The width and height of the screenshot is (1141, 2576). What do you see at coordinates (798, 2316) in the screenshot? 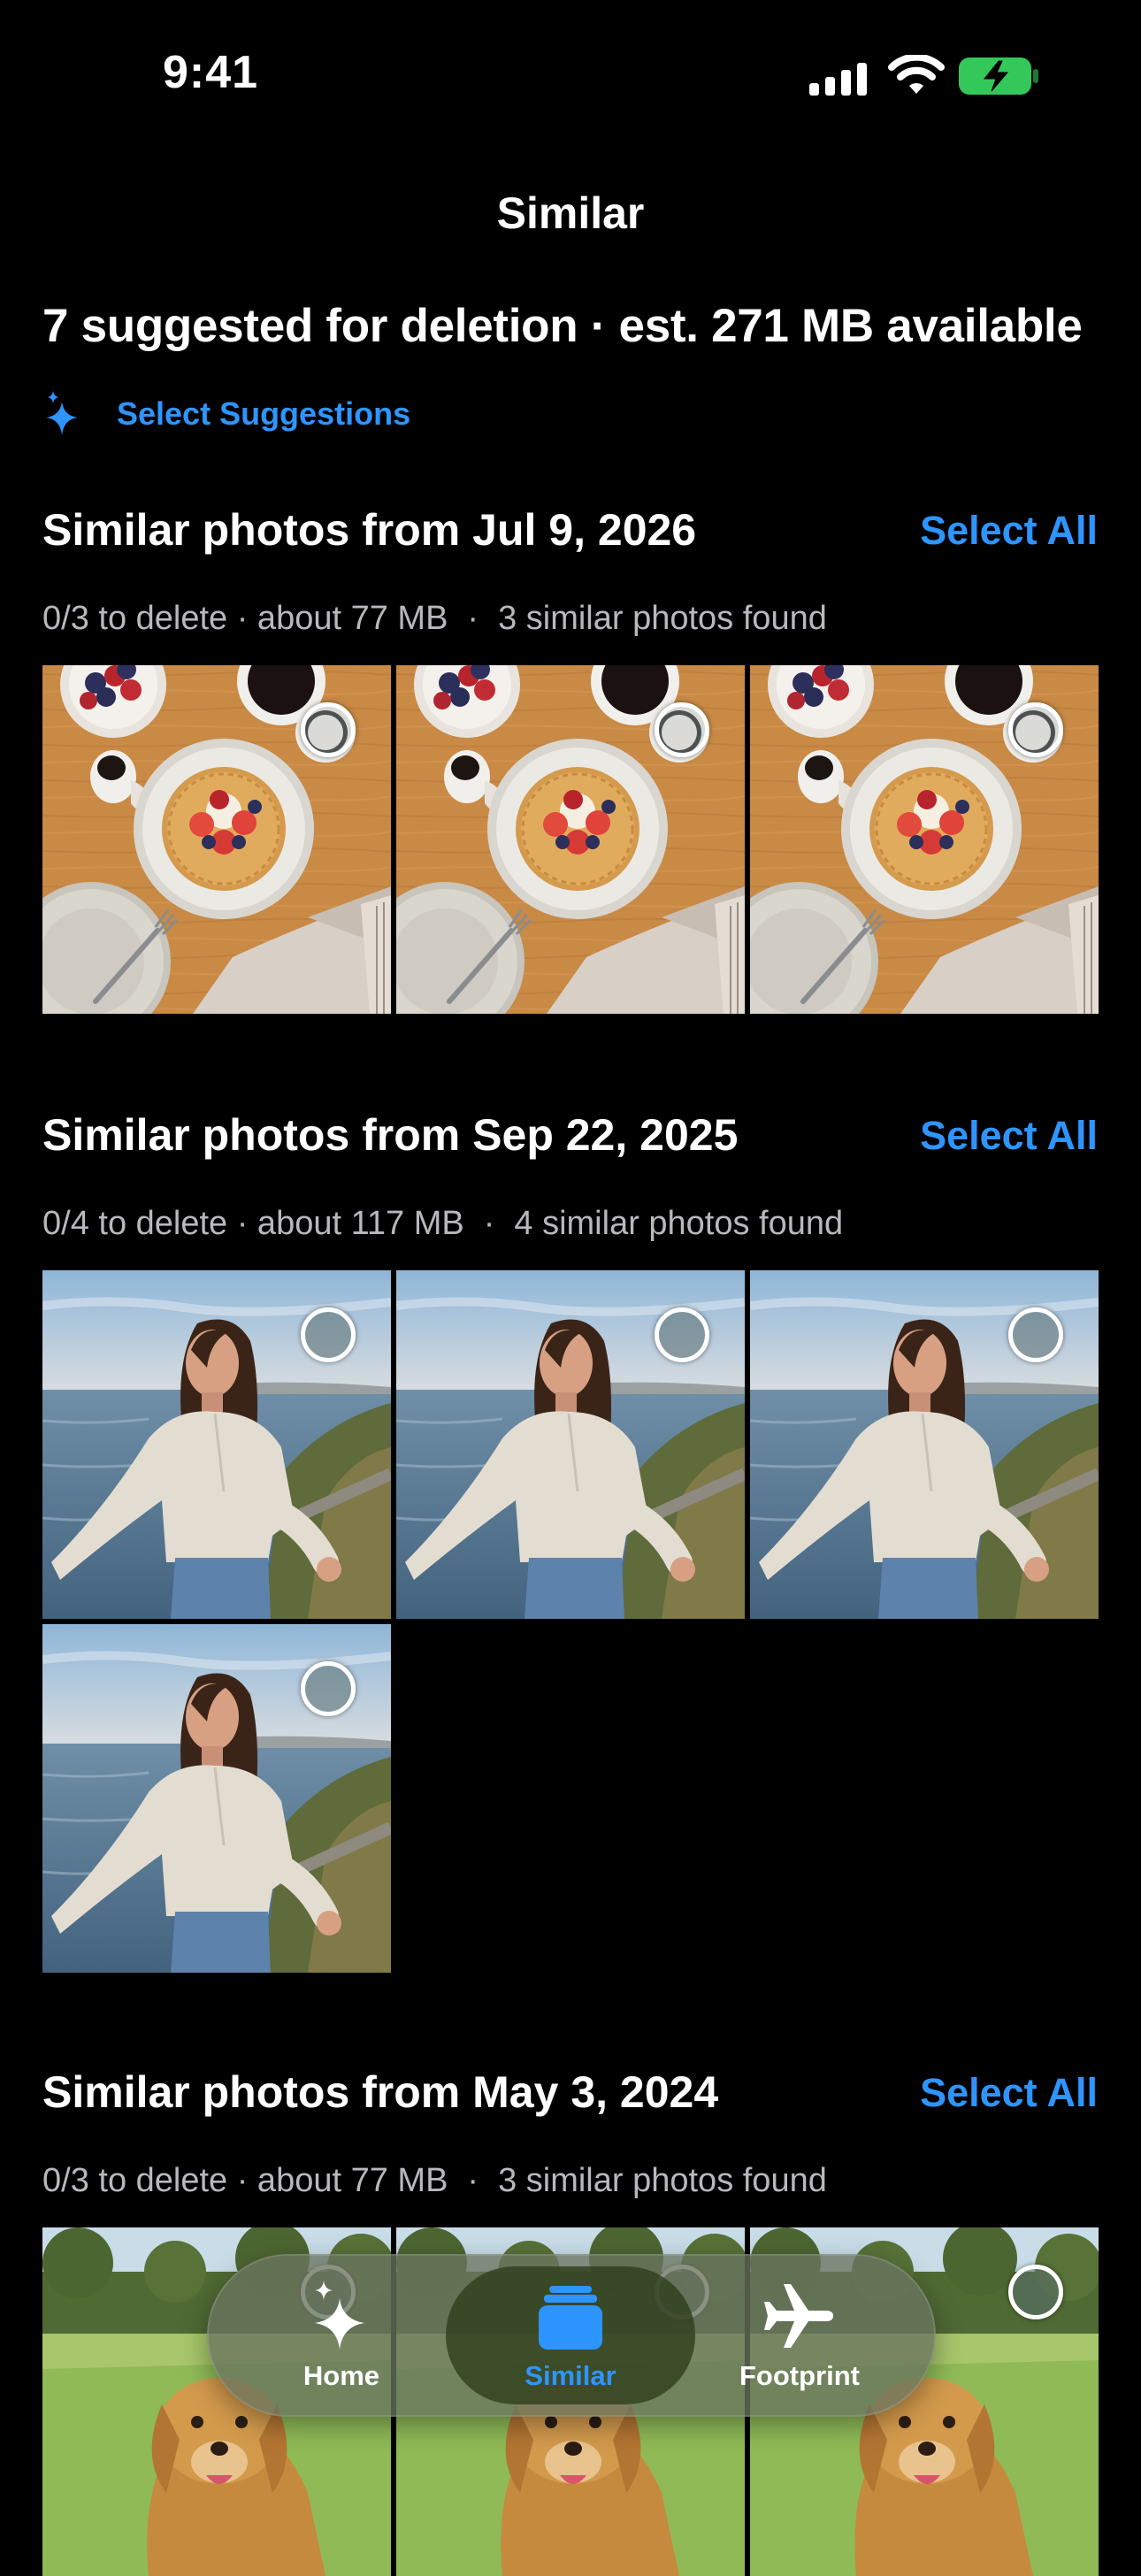
I see `airplane-icon` at bounding box center [798, 2316].